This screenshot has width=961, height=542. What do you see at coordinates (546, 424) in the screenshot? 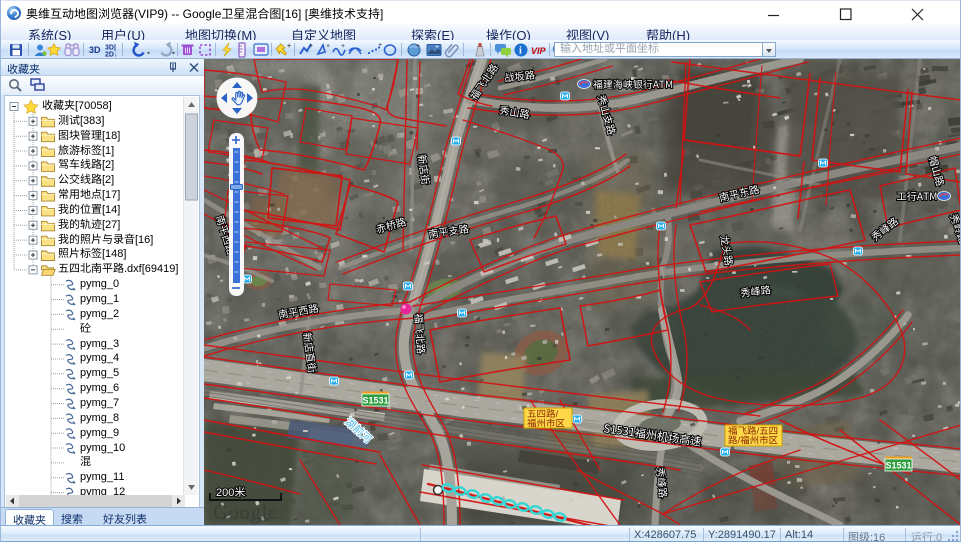
I see `svg-text: 福州市区` at bounding box center [546, 424].